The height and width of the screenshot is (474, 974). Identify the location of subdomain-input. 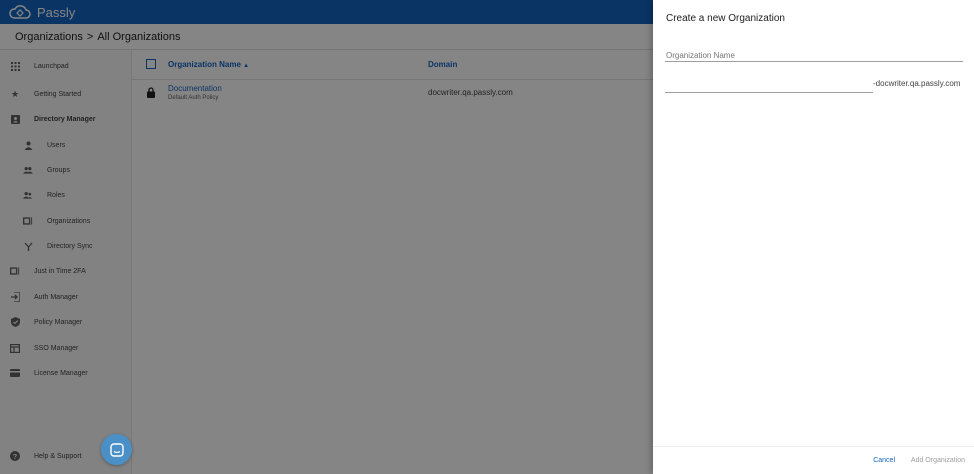
(769, 92).